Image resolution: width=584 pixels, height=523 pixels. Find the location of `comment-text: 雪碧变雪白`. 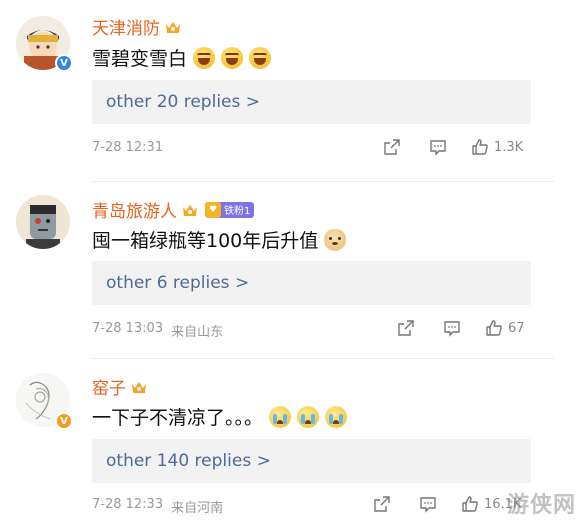

comment-text: 雪碧变雪白 is located at coordinates (140, 59).